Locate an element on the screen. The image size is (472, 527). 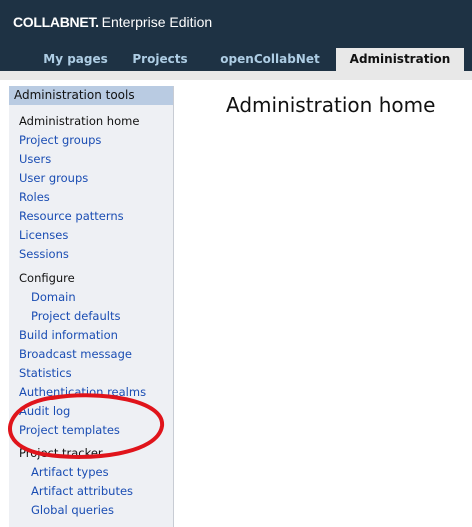
tab-projects: Projects is located at coordinates (160, 59).